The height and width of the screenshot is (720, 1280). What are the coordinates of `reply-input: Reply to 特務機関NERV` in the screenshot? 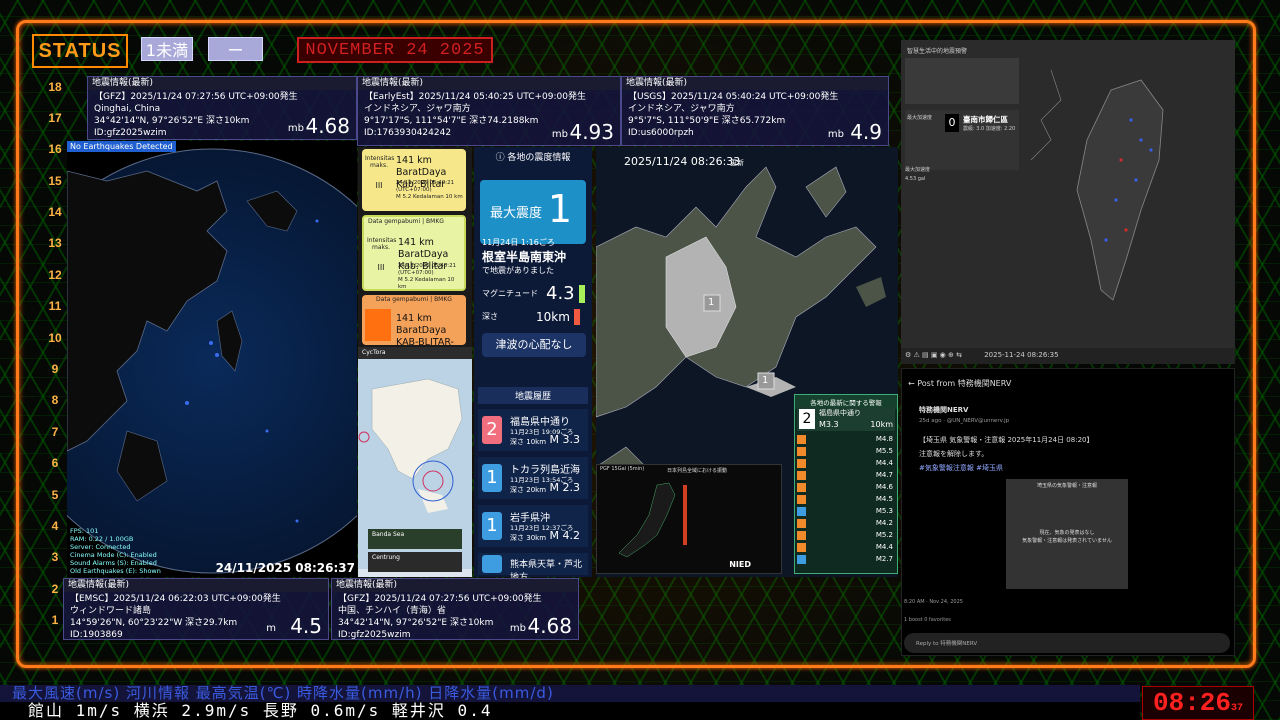 It's located at (1067, 643).